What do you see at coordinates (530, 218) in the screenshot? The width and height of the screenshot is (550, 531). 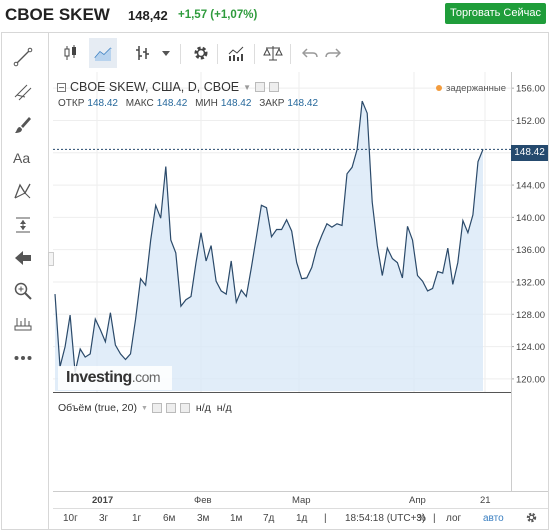 I see `y-tick-label: 140.00` at bounding box center [530, 218].